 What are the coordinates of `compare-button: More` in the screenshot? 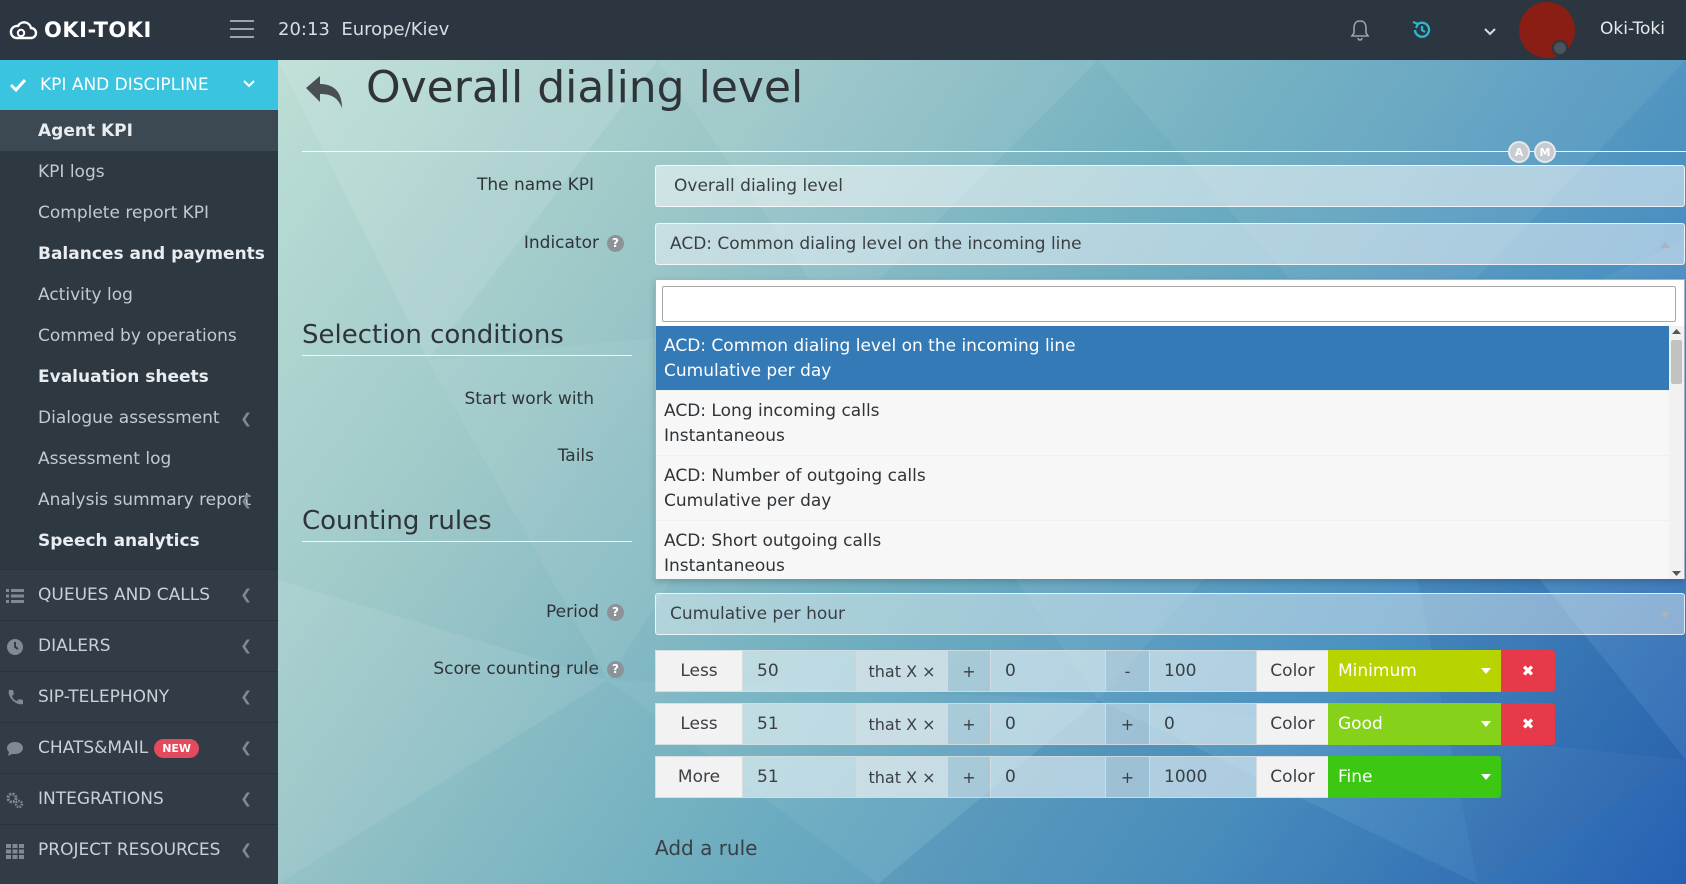 It's located at (699, 777).